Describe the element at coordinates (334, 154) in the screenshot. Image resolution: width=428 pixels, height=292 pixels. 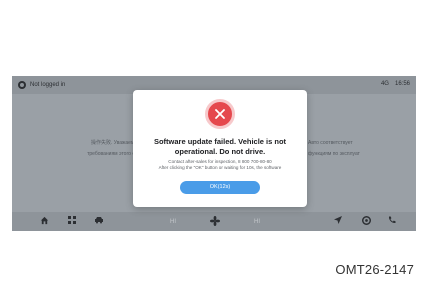
I see `background-line: функциям по эксплуат` at that location.